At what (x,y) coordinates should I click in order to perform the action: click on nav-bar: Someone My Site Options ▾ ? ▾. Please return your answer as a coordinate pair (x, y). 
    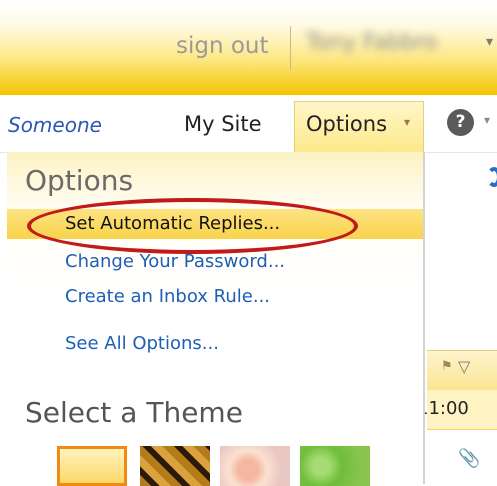
    Looking at the image, I should click on (248, 124).